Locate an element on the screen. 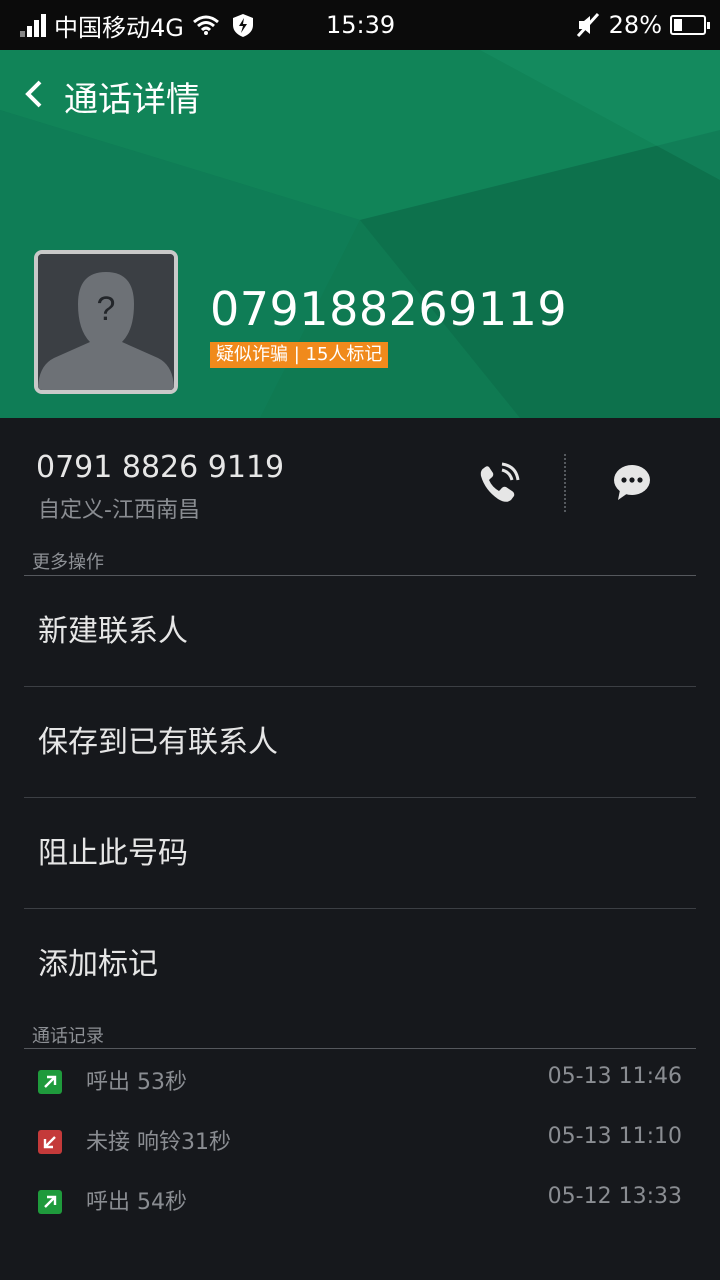 This screenshot has width=720, height=1280. more-actions-label: 更多操作 is located at coordinates (68, 562).